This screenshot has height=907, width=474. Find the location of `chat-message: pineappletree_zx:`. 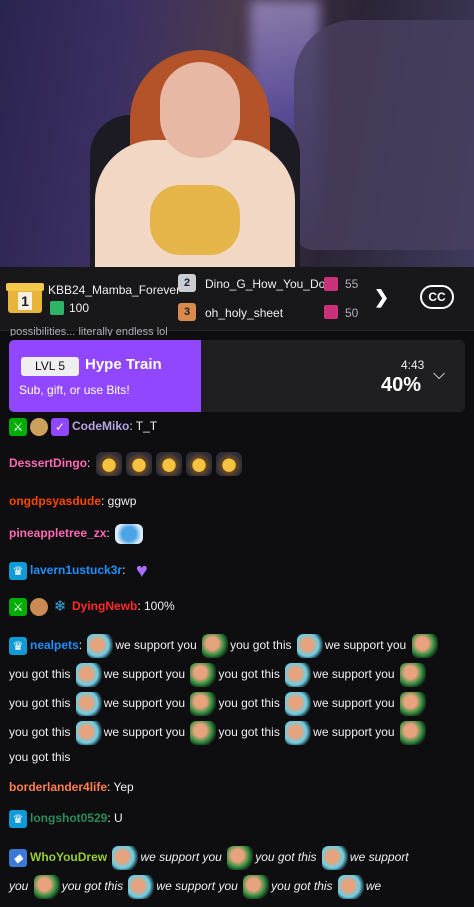

chat-message: pineappletree_zx: is located at coordinates (77, 534).